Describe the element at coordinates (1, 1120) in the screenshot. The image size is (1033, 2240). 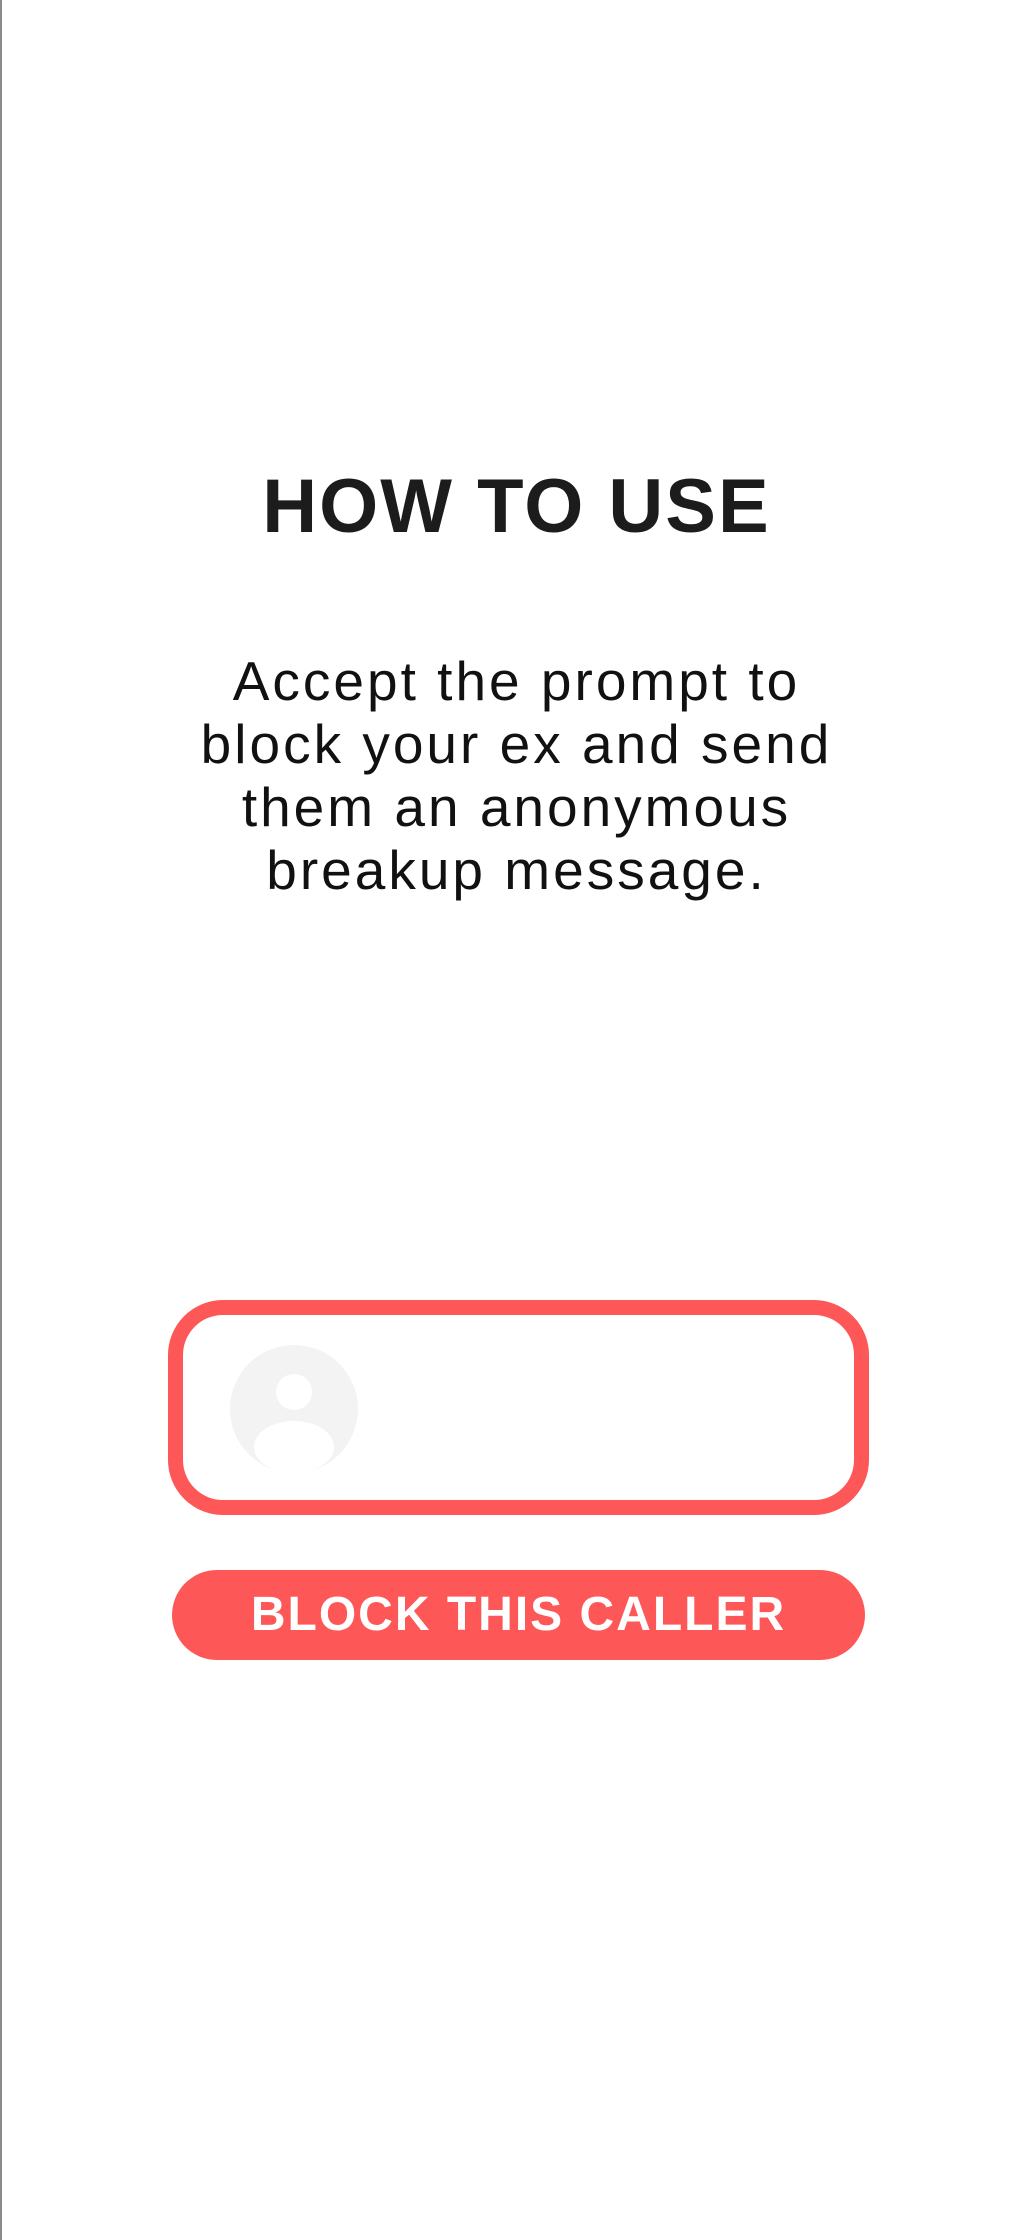
I see `left-edge-divider` at that location.